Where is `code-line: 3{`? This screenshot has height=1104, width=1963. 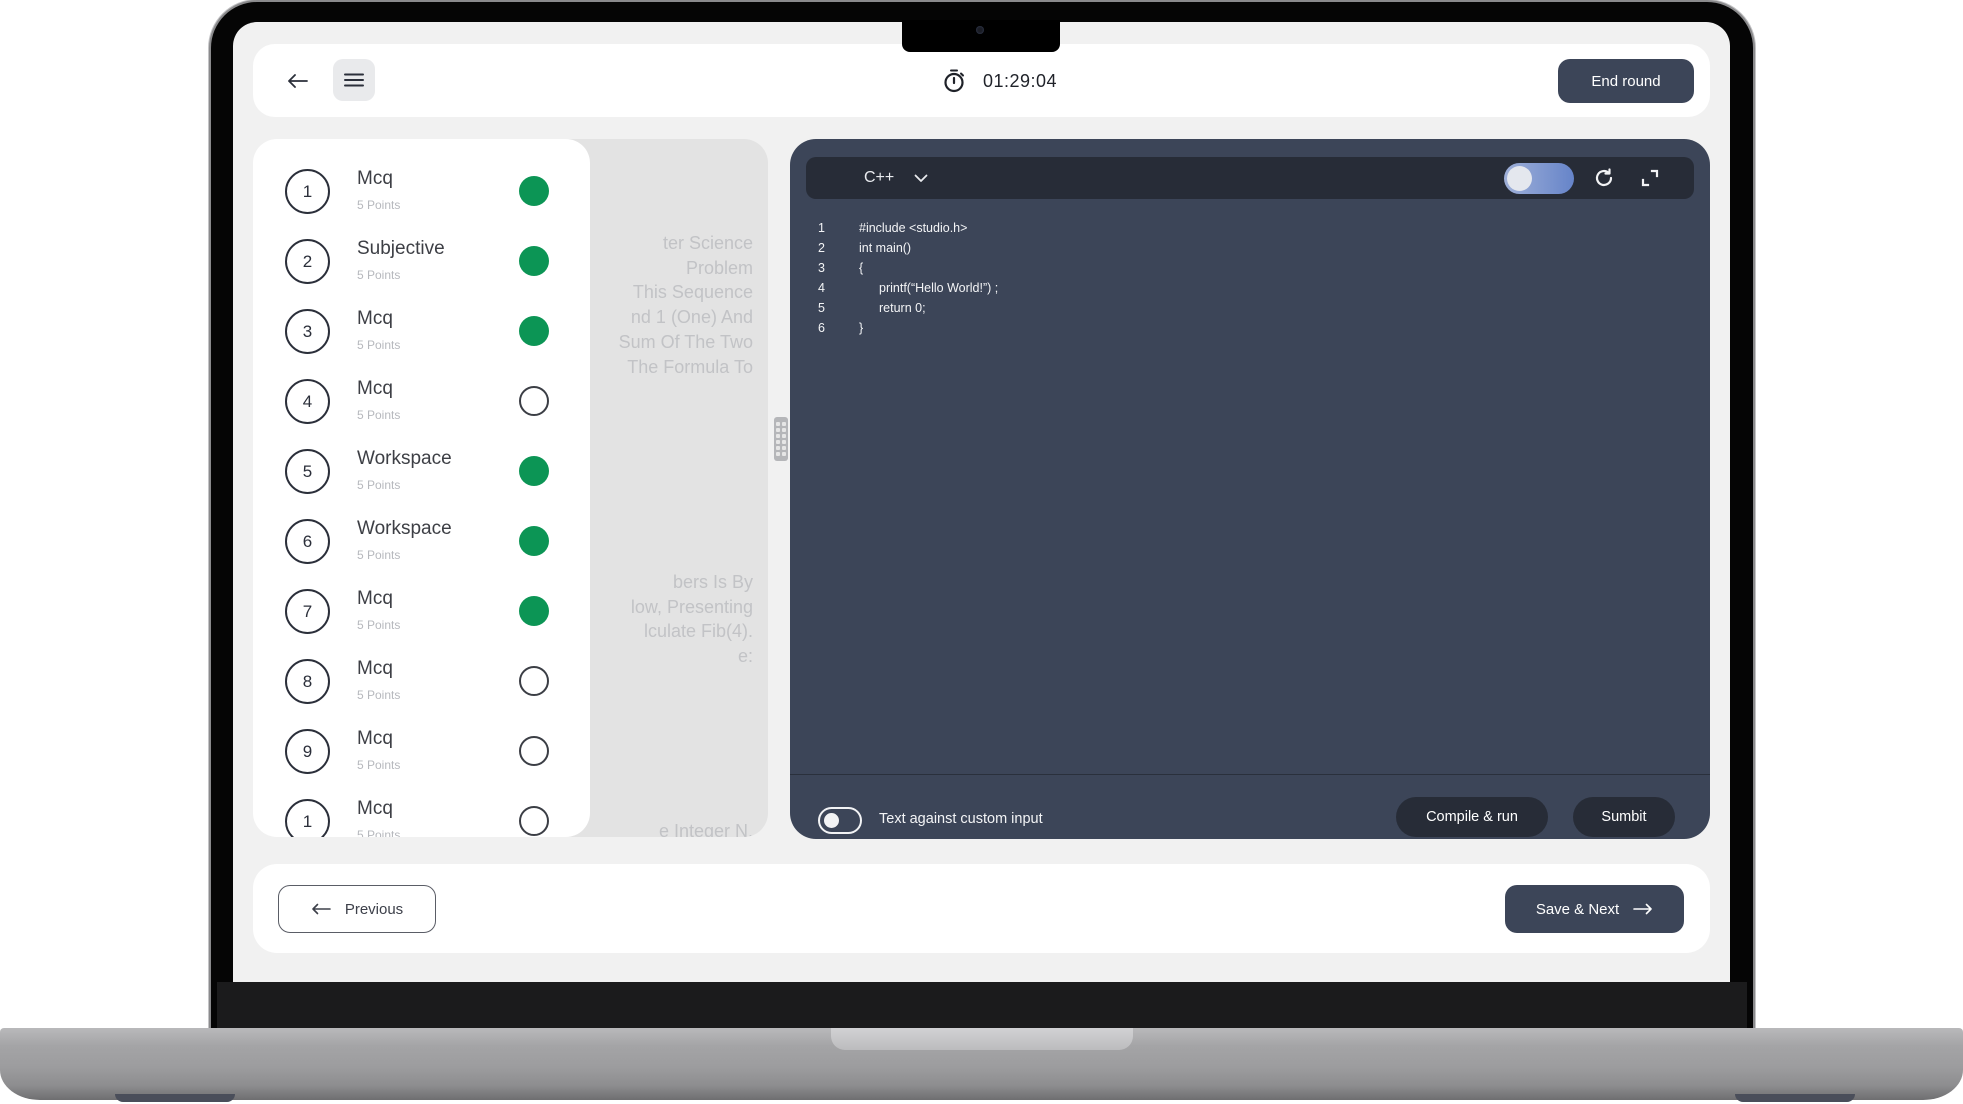
code-line: 3{ is located at coordinates (1250, 271).